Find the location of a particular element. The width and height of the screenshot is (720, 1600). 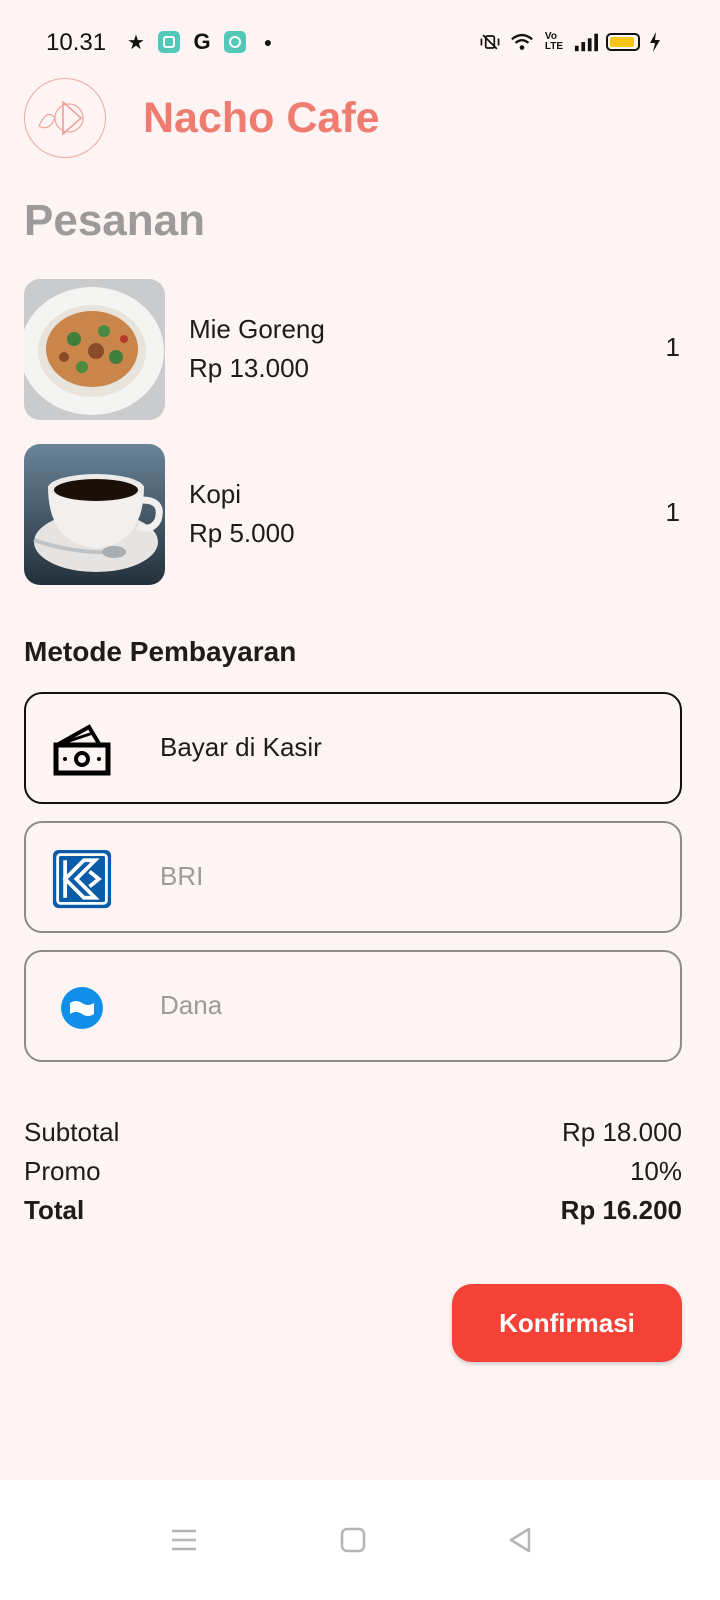

home-icon is located at coordinates (353, 1540).